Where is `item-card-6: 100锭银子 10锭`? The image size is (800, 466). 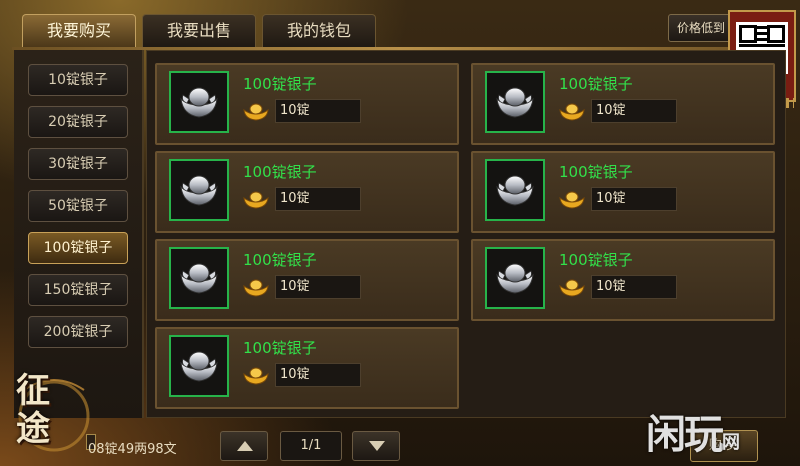 item-card-6: 100锭银子 10锭 is located at coordinates (623, 280).